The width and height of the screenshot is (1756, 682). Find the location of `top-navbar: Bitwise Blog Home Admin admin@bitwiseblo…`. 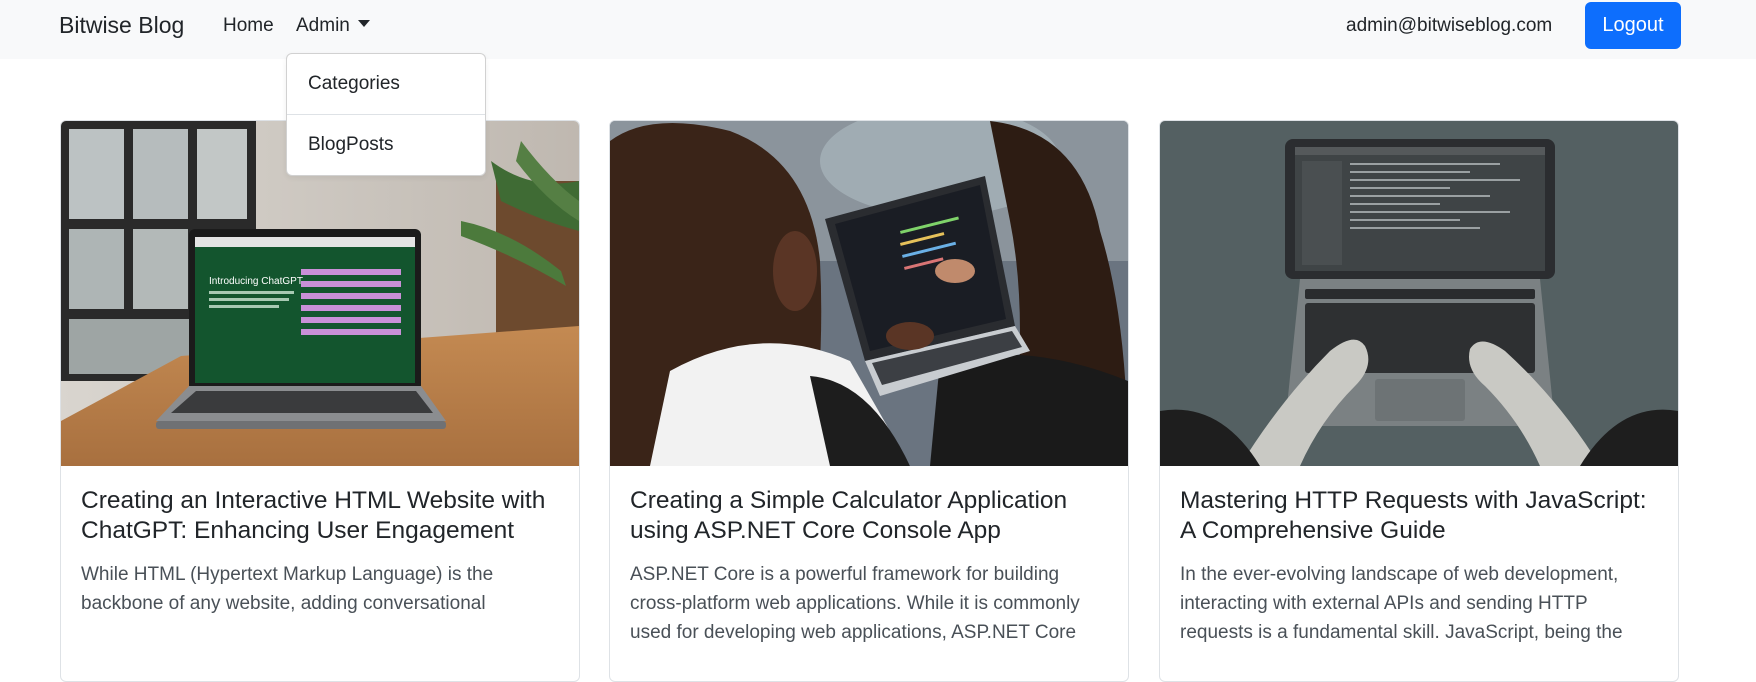

top-navbar: Bitwise Blog Home Admin admin@bitwiseblo… is located at coordinates (878, 29).